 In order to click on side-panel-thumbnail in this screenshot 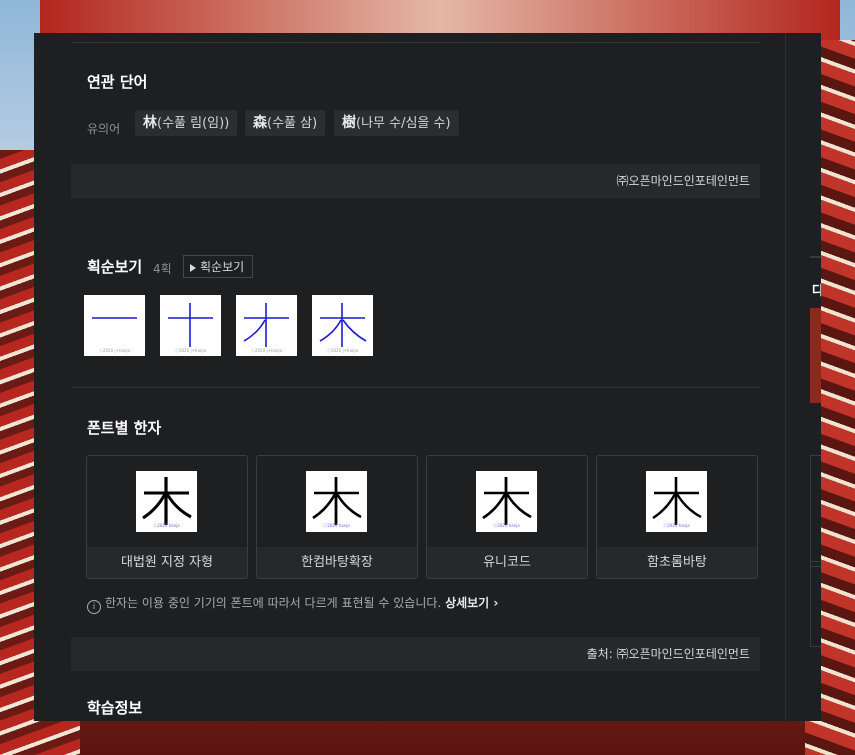, I will do `click(815, 355)`.